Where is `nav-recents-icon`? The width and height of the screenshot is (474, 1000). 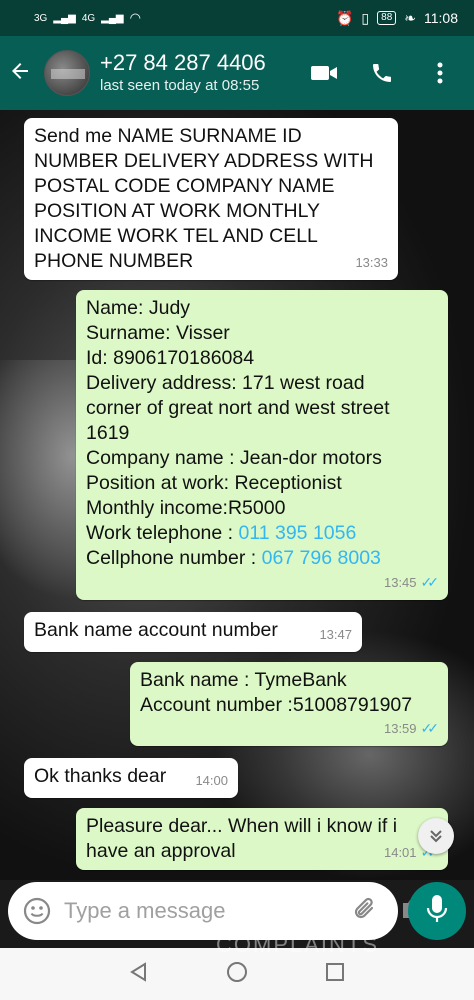
nav-recents-icon is located at coordinates (335, 974).